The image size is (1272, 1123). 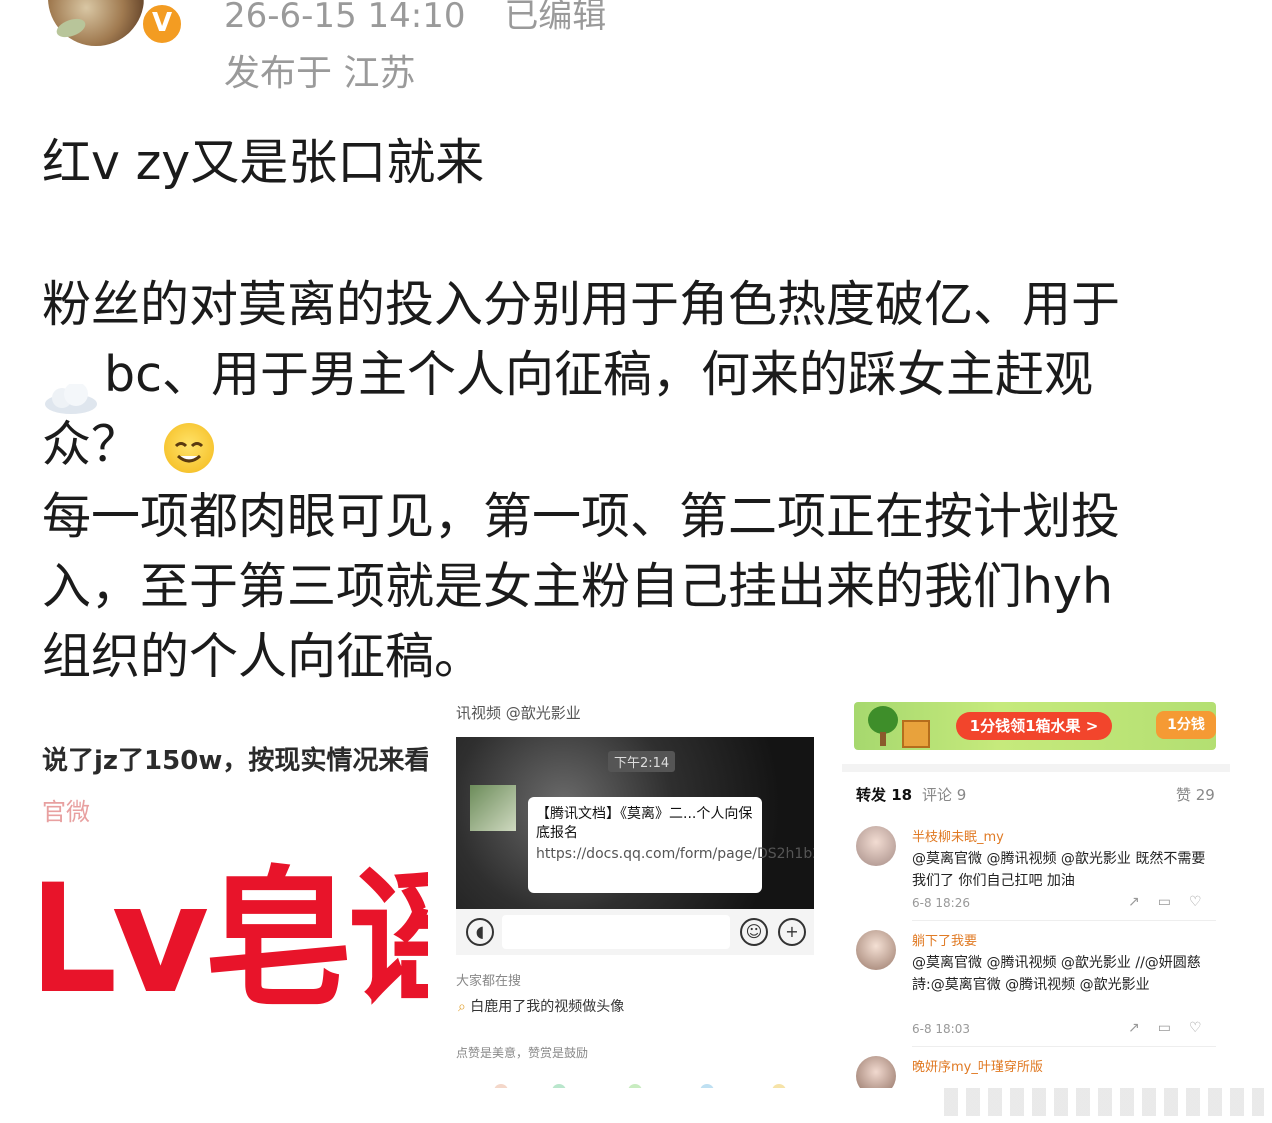 I want to click on banner-coin: 1分钱, so click(x=1186, y=725).